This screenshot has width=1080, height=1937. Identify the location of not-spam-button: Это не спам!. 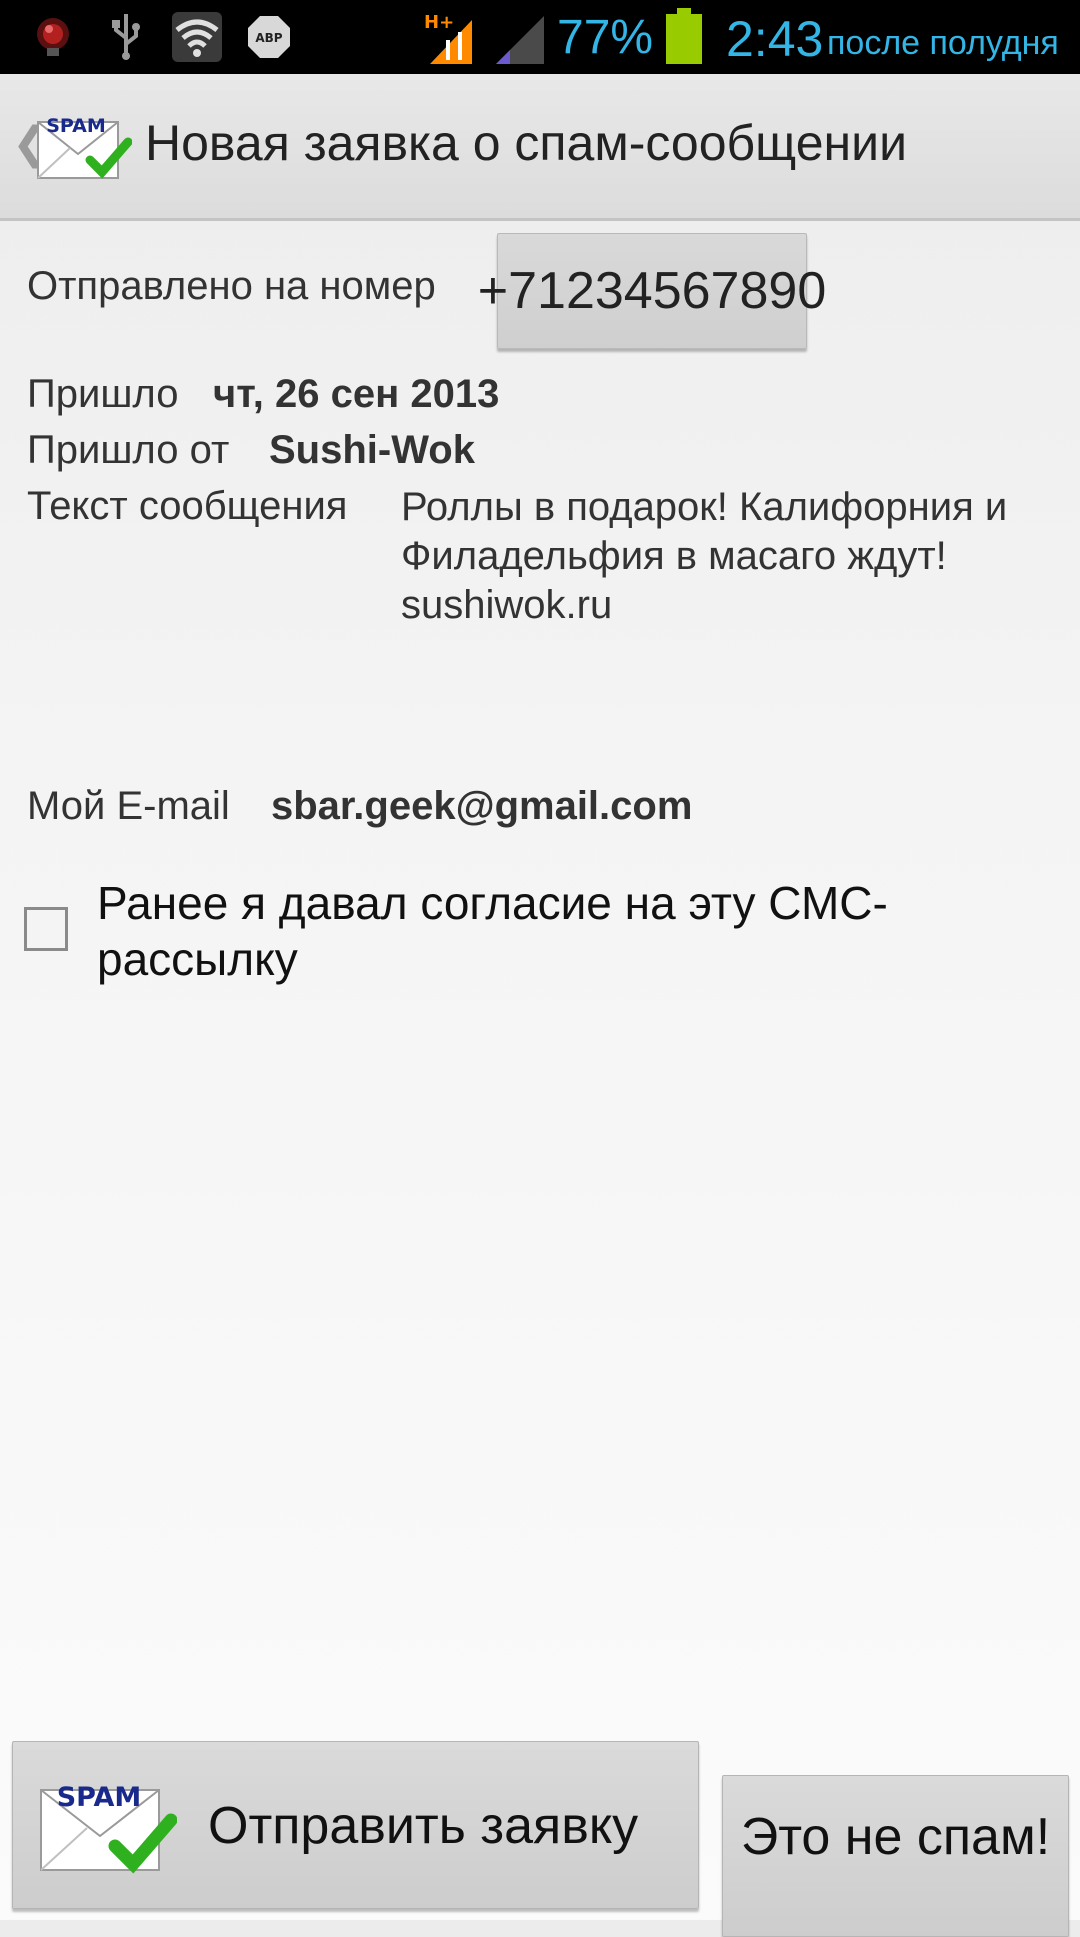
(895, 1856).